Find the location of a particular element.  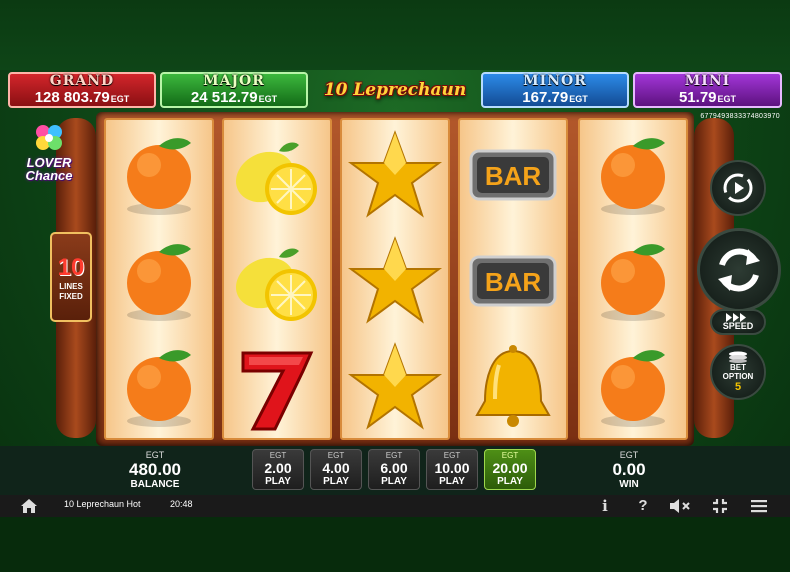

balance-currency: EGT is located at coordinates (155, 455).